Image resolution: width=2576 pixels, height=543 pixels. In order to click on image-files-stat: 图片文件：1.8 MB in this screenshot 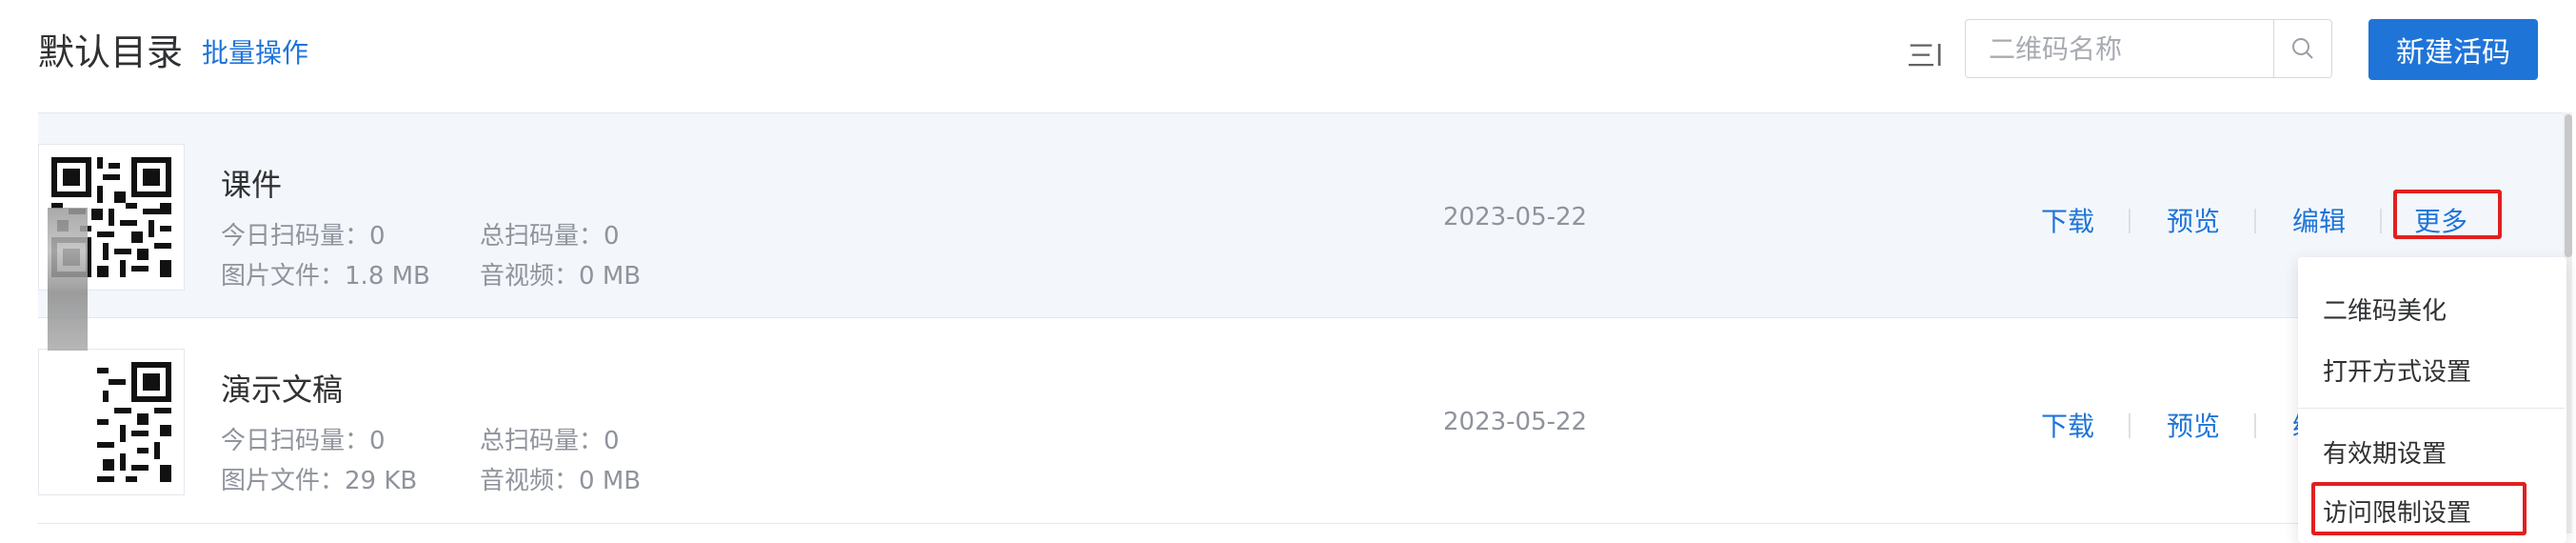, I will do `click(325, 274)`.